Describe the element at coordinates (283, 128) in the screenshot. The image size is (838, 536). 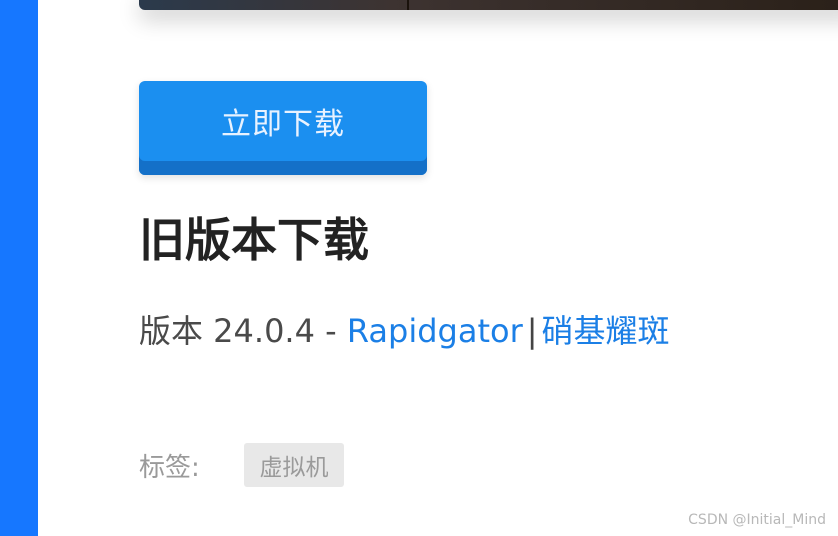
I see `download-now-button: 立即下载` at that location.